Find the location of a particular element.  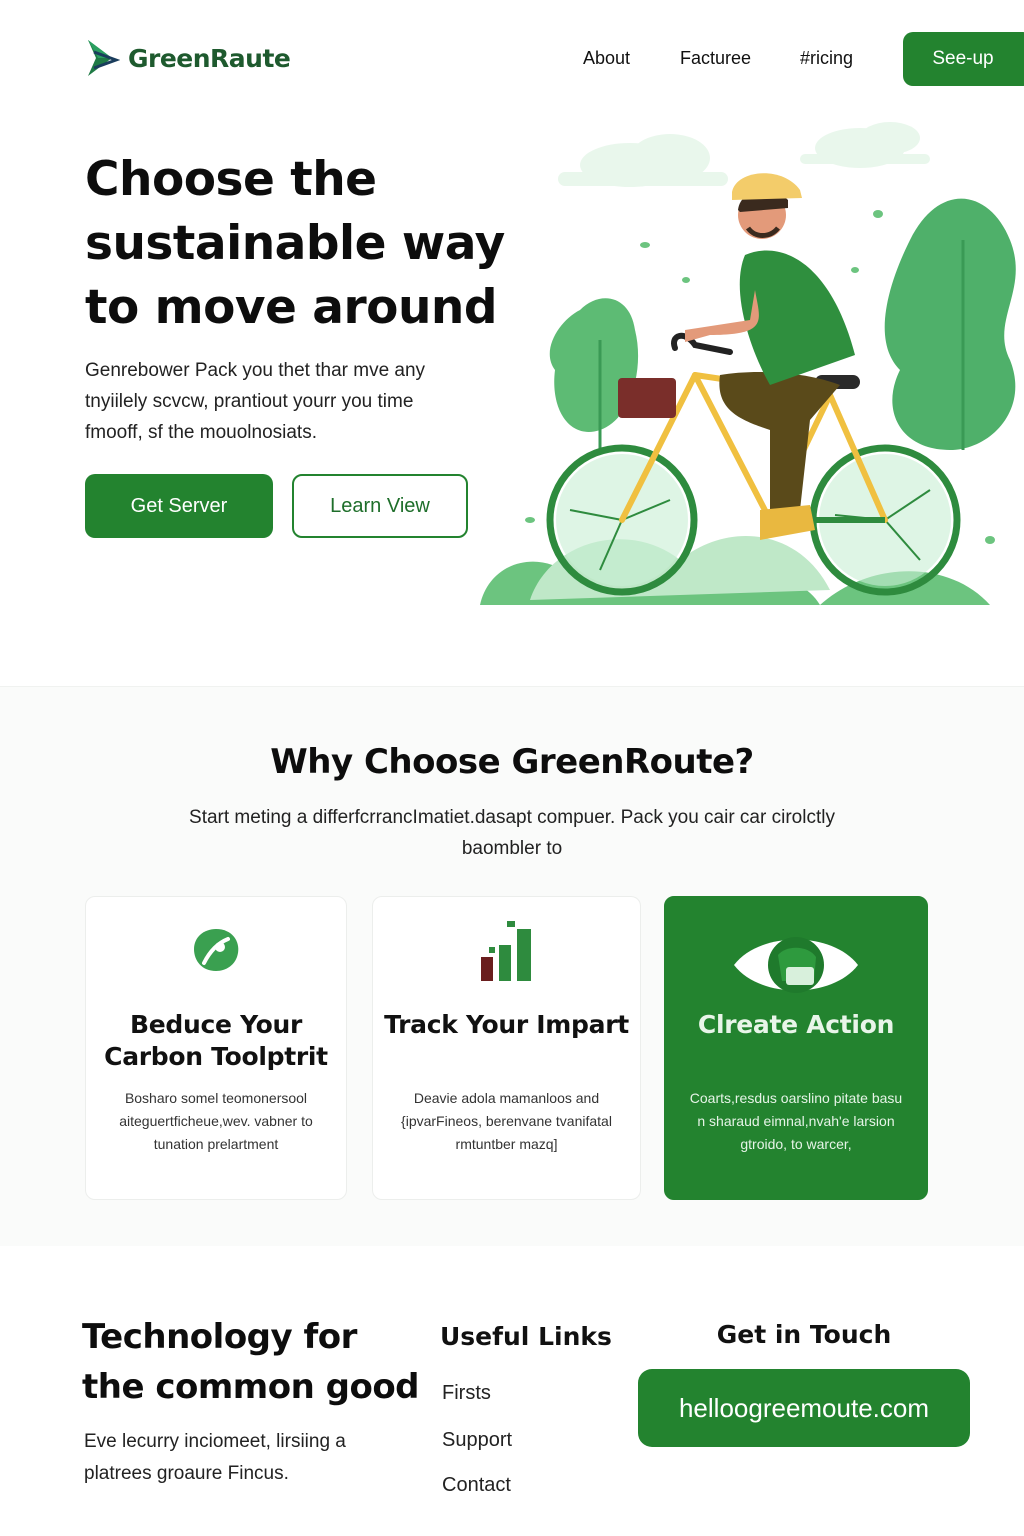

get-started-button: Get Server is located at coordinates (179, 506).